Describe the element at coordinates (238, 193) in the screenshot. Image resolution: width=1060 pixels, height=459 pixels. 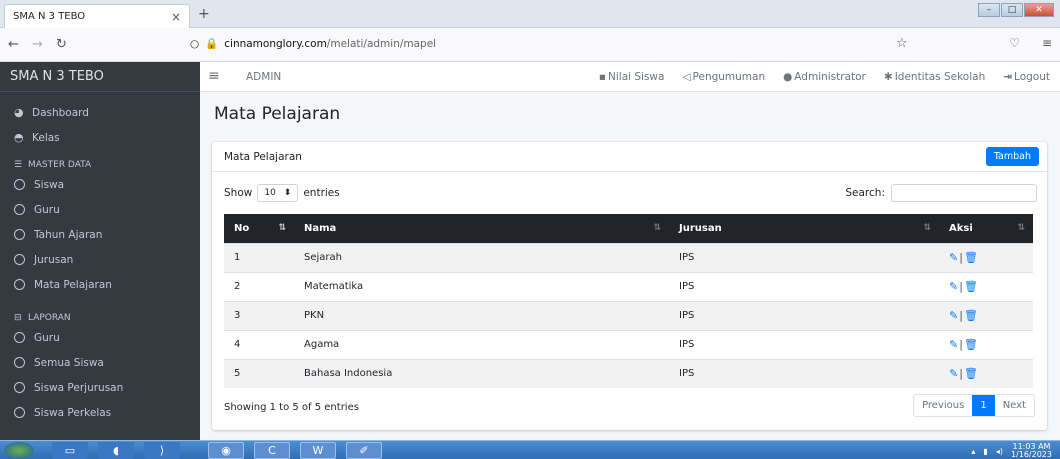
I see `show-label: Show` at that location.